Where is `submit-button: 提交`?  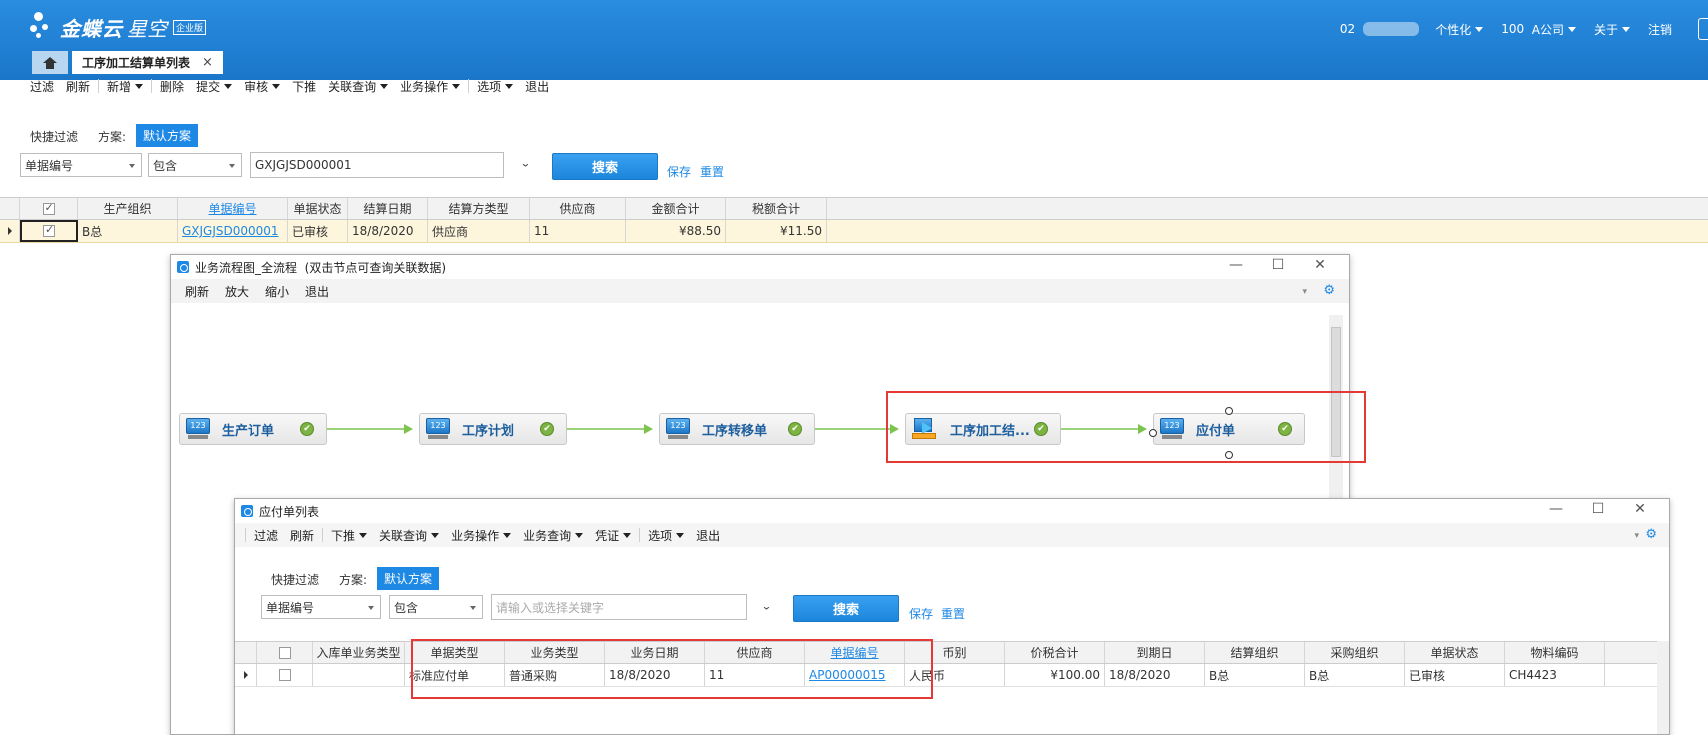
submit-button: 提交 is located at coordinates (214, 86).